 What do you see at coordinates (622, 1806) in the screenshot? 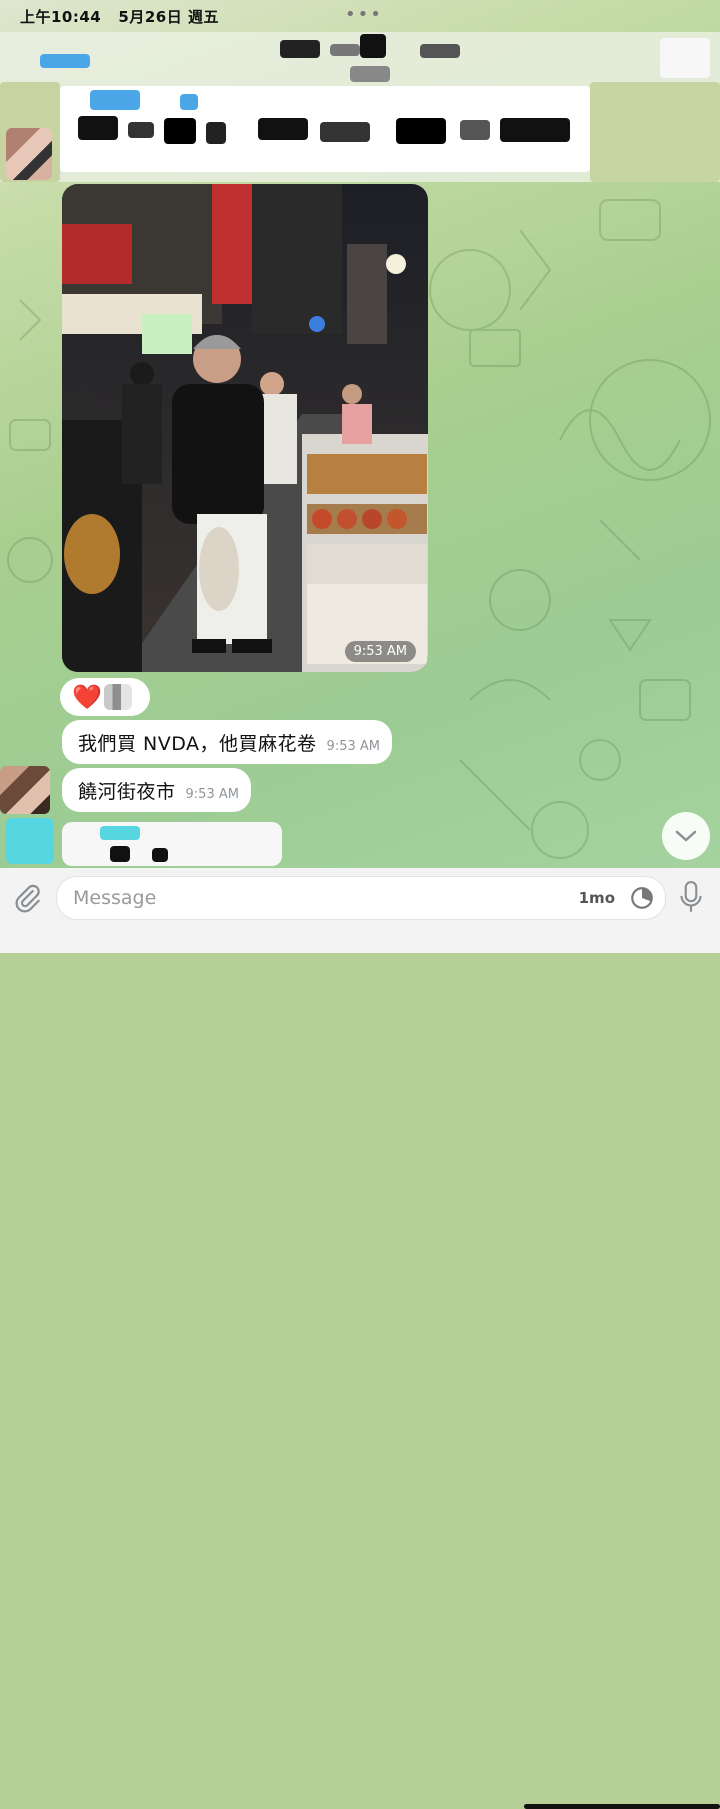
I see `home-indicator` at bounding box center [622, 1806].